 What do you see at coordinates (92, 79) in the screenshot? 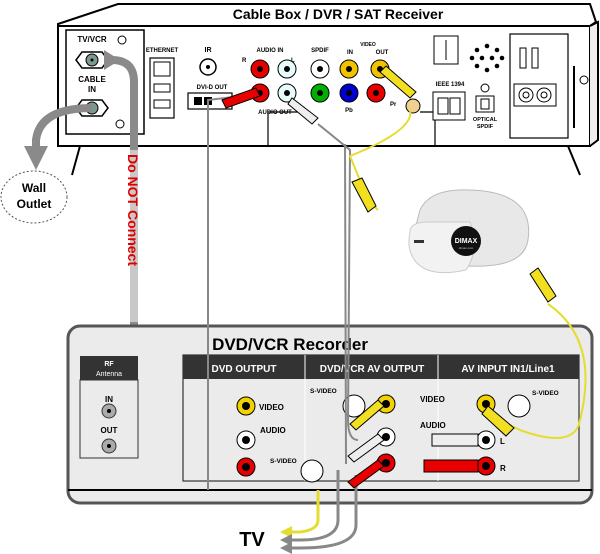
I see `cable-label: CABLE` at bounding box center [92, 79].